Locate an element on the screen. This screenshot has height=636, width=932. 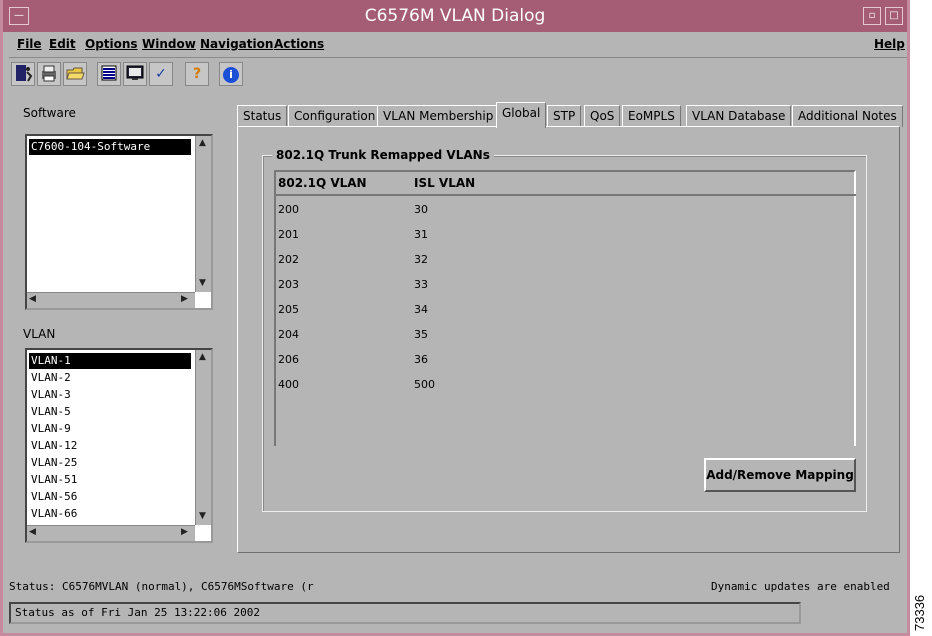
vlan-item: VLAN-3 is located at coordinates (50, 395).